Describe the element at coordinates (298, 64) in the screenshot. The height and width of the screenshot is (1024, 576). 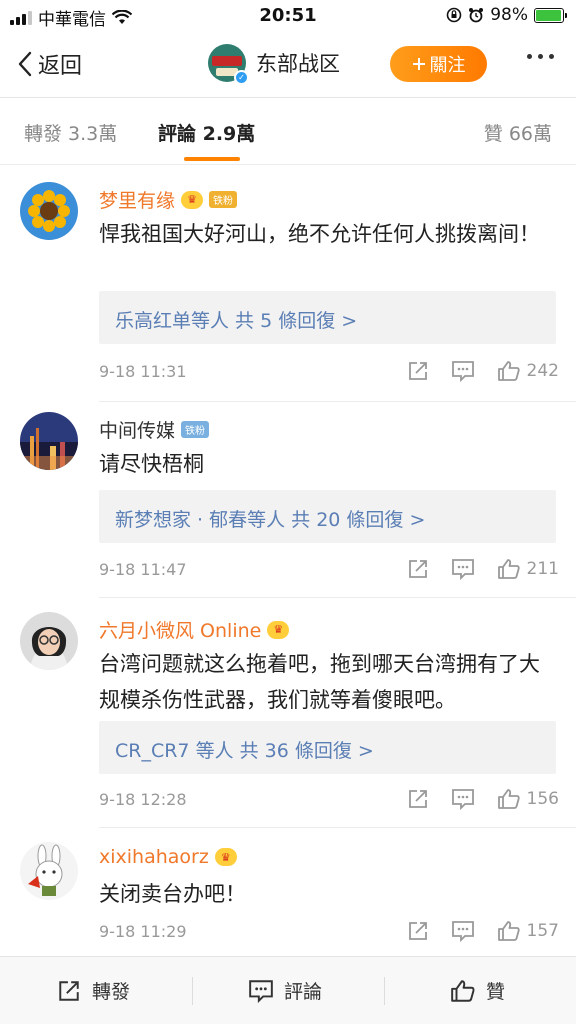
I see `account-name: 东部战区` at that location.